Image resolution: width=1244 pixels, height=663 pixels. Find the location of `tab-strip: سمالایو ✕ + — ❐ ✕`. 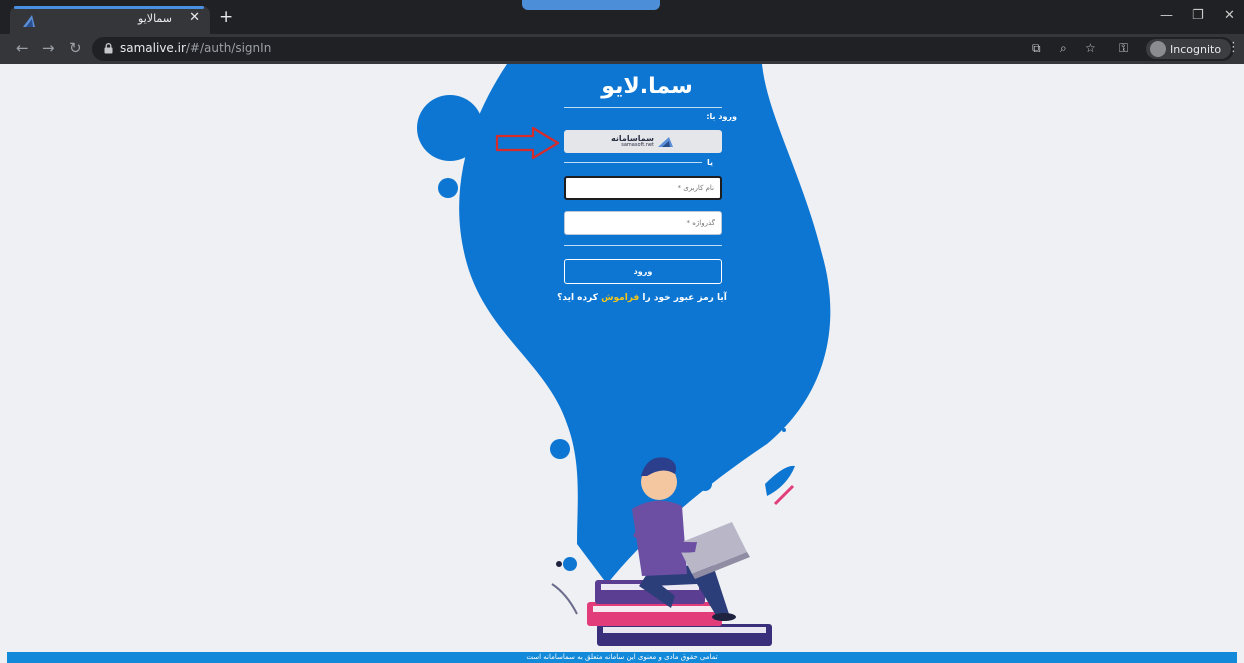

tab-strip: سمالایو ✕ + — ❐ ✕ is located at coordinates (622, 17).